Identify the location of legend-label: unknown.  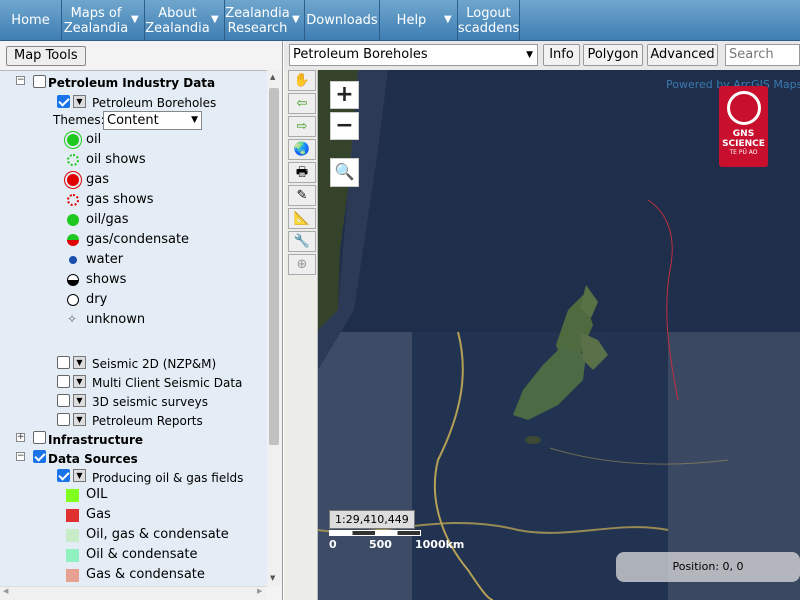
(116, 319).